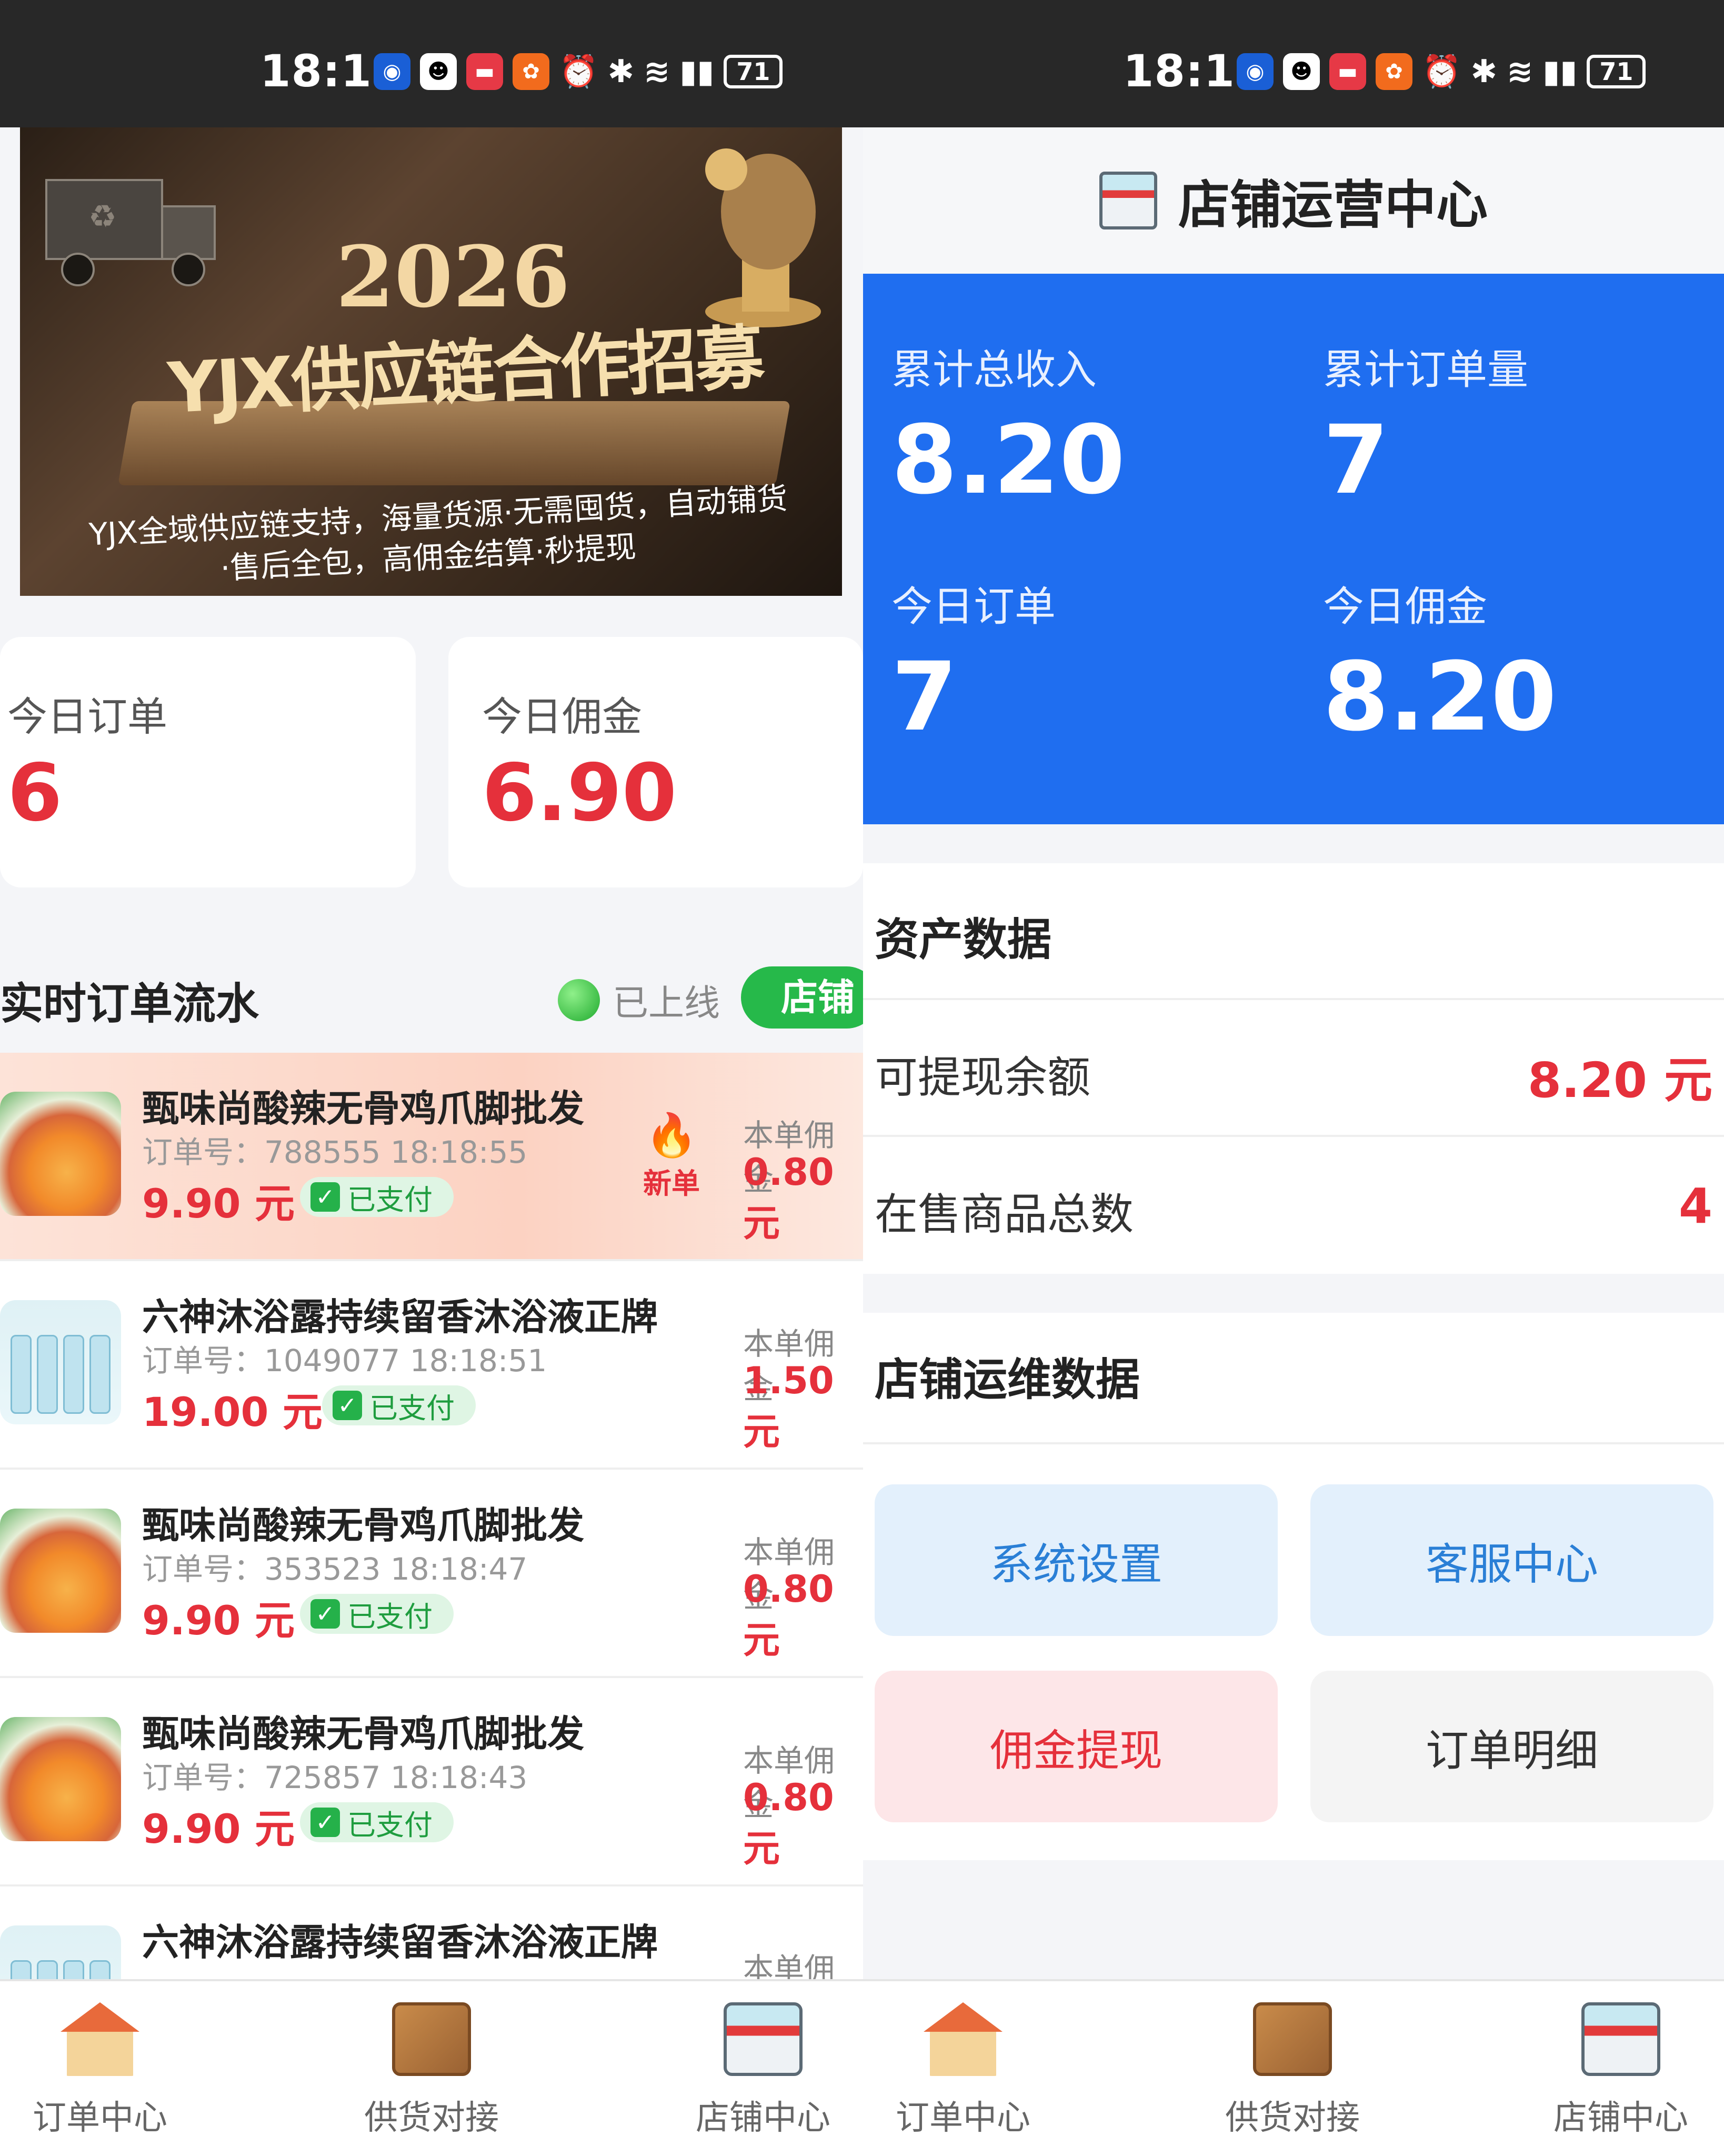 This screenshot has height=2156, width=1724. I want to click on order-number: 订单号：725857 18:18:43, so click(335, 1777).